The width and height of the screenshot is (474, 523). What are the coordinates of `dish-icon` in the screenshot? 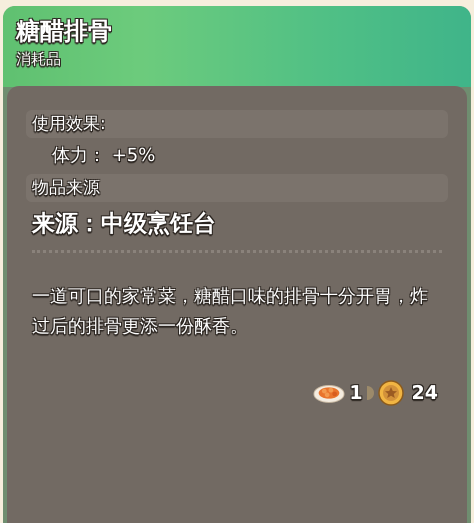 It's located at (329, 393).